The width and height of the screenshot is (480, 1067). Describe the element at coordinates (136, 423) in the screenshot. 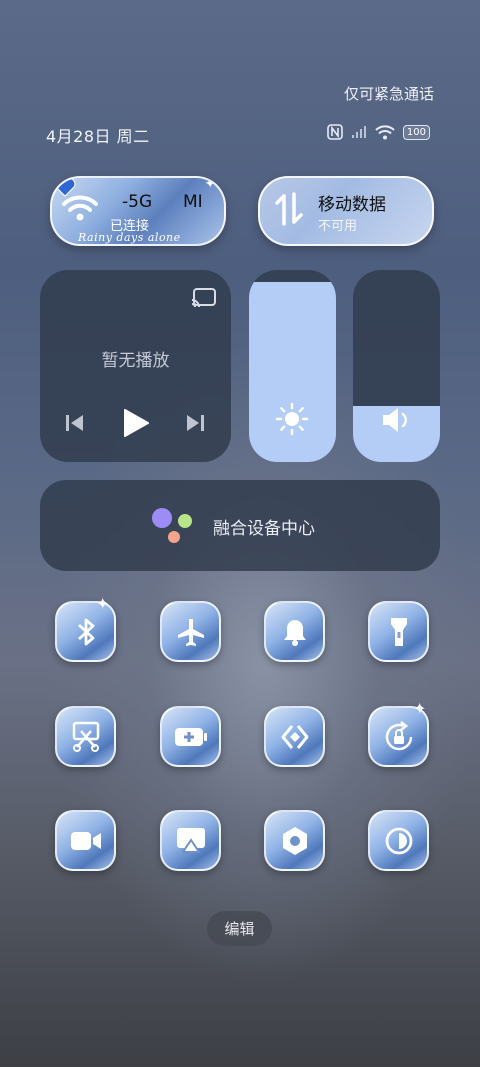

I see `play-icon` at that location.